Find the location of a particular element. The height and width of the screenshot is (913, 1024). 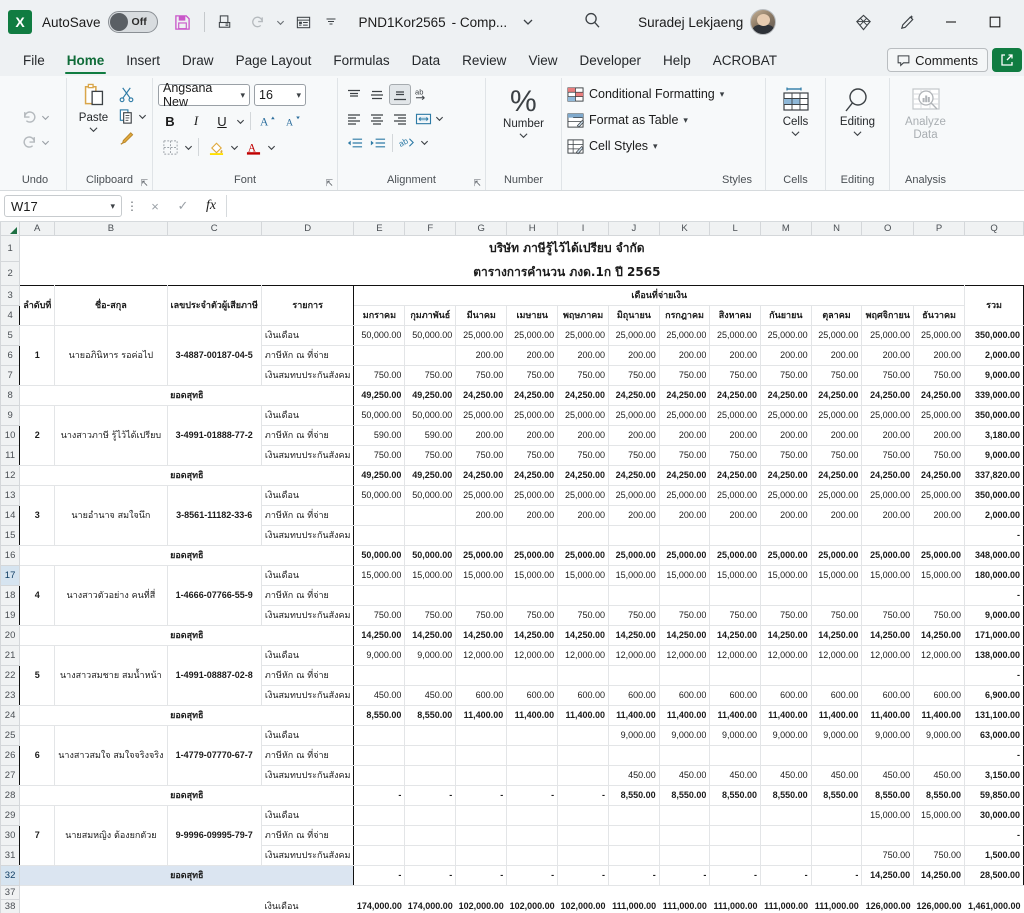

orientation-button: ab is located at coordinates (423, 94).